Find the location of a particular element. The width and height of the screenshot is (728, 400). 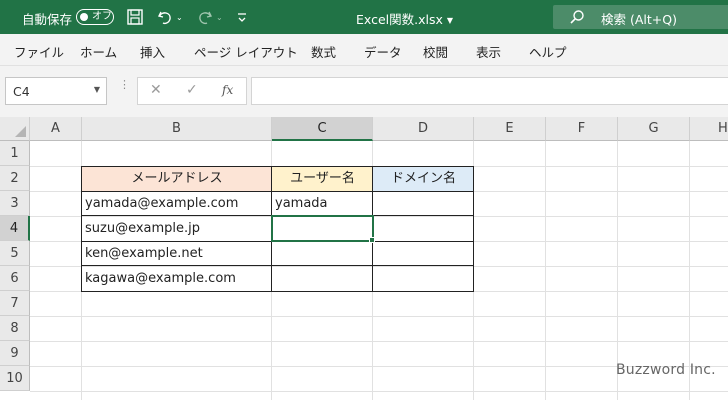

ribbon-tabs: ファイル ホーム 挿入 ページ レイアウト 数式 データ 校閲 表示 ヘルプ is located at coordinates (364, 50).